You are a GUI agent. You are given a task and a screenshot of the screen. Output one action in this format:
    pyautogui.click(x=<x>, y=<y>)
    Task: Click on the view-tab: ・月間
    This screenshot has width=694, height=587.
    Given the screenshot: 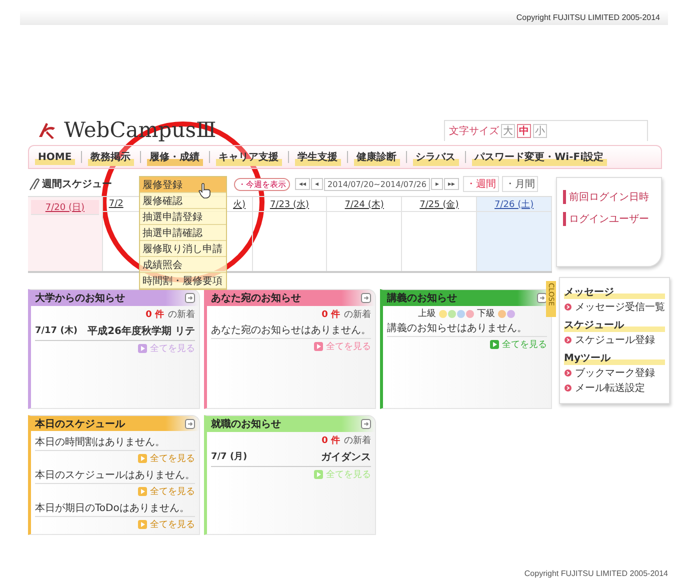 What is the action you would take?
    pyautogui.click(x=520, y=184)
    